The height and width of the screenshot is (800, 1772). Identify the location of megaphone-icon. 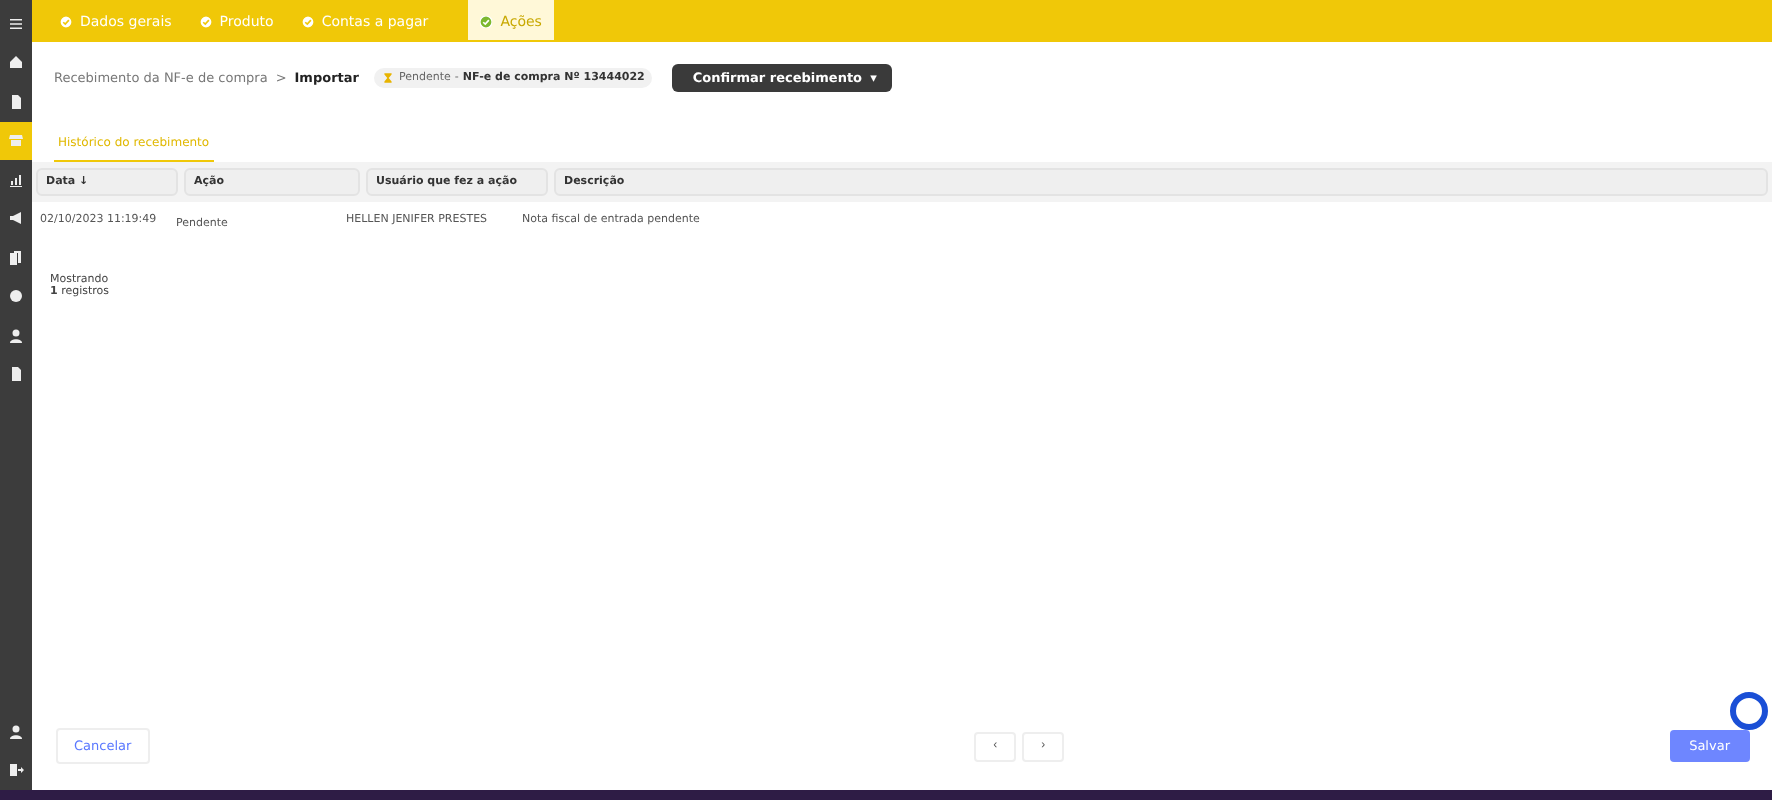
(16, 218).